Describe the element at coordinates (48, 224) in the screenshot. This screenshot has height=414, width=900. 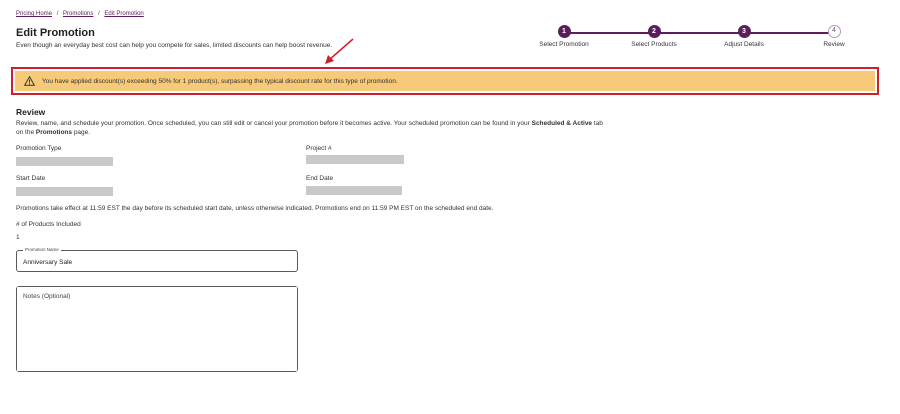
I see `products-included-label: # of Products Included` at that location.